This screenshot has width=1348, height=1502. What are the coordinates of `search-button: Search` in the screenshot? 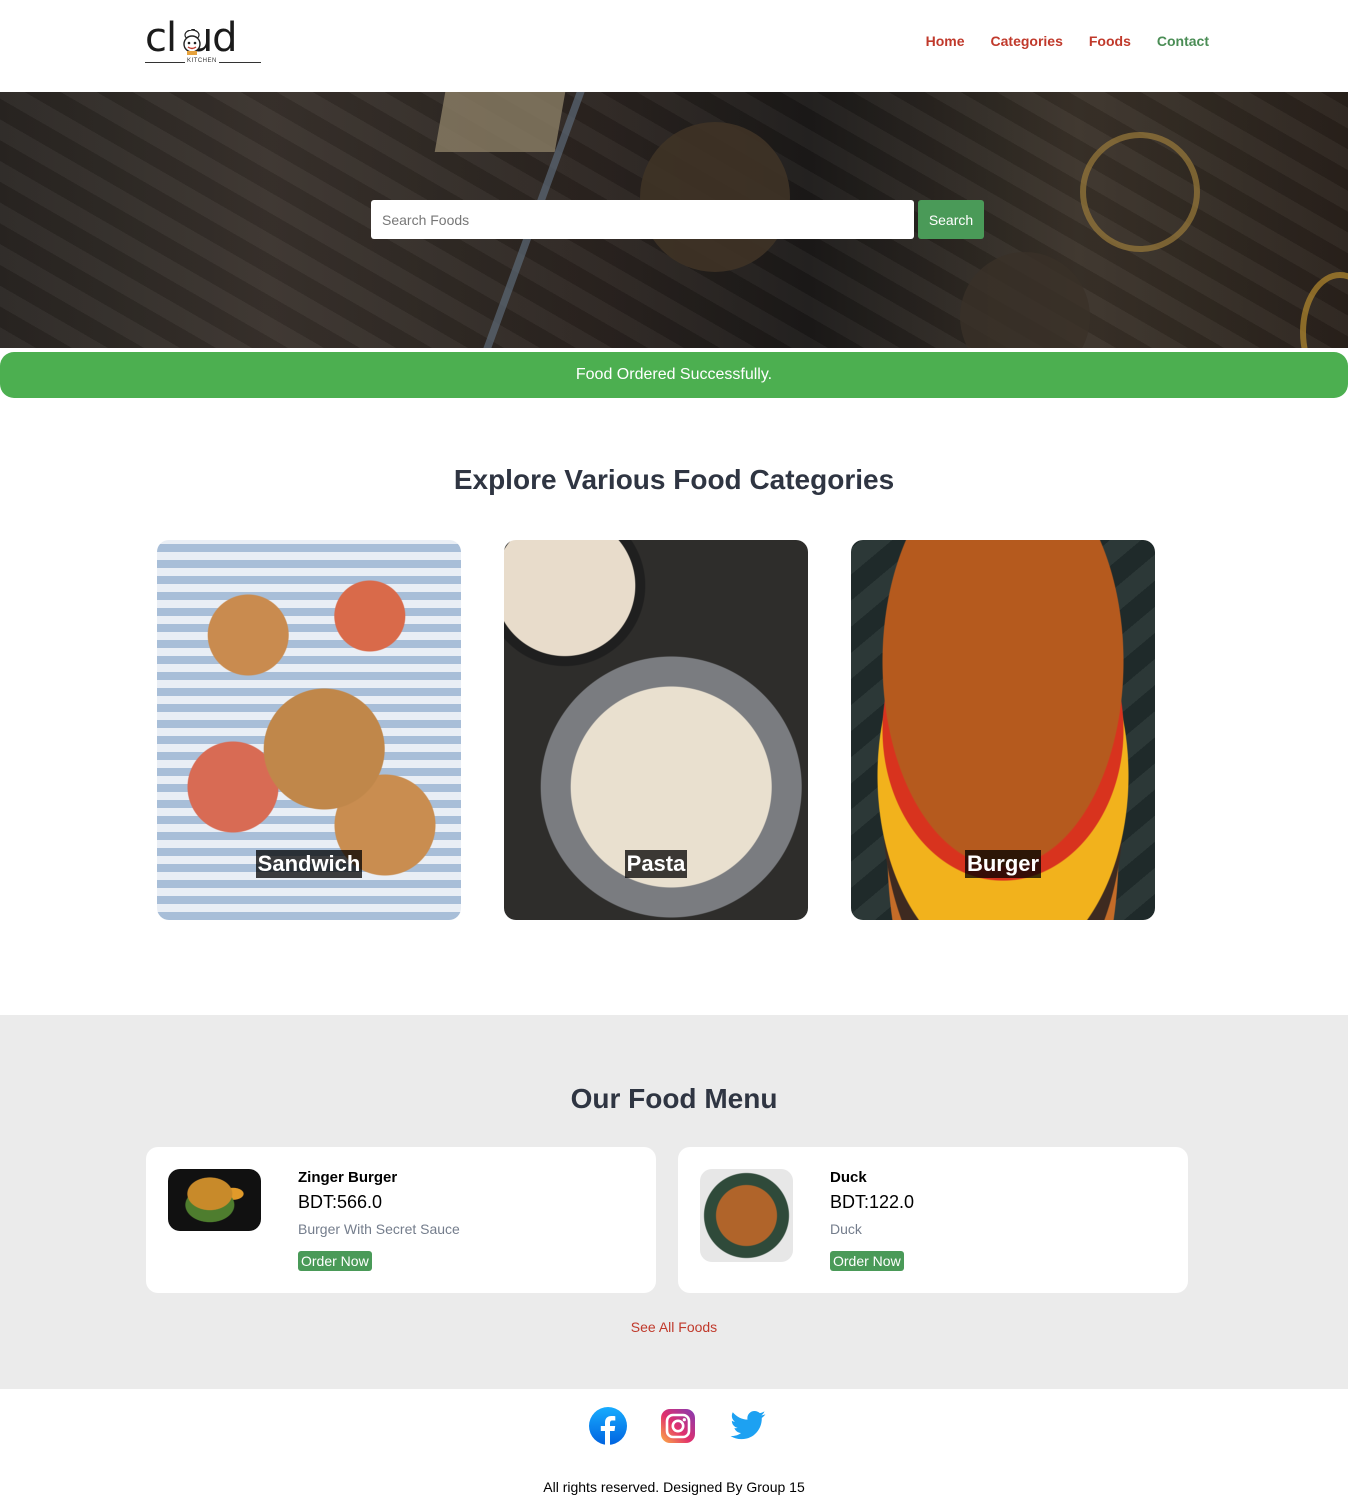 It's located at (951, 219).